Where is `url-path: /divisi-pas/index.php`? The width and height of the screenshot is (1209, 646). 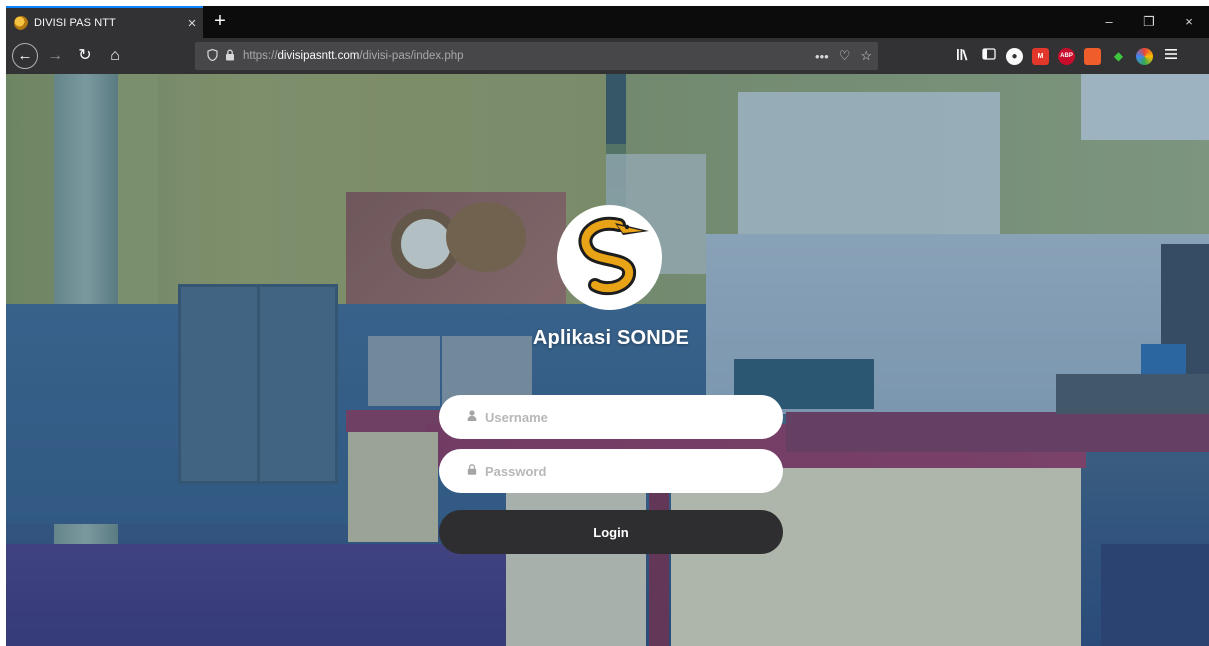 url-path: /divisi-pas/index.php is located at coordinates (411, 56).